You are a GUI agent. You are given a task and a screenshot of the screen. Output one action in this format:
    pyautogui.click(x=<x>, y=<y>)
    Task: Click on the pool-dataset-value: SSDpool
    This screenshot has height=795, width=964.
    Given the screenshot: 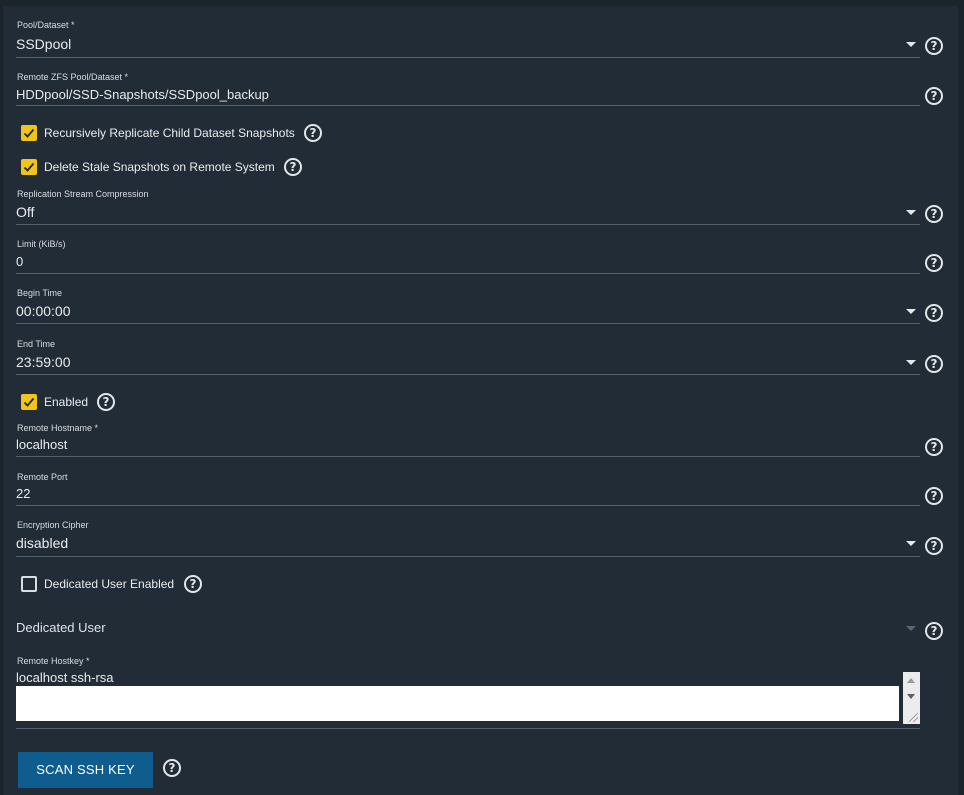 What is the action you would take?
    pyautogui.click(x=44, y=44)
    